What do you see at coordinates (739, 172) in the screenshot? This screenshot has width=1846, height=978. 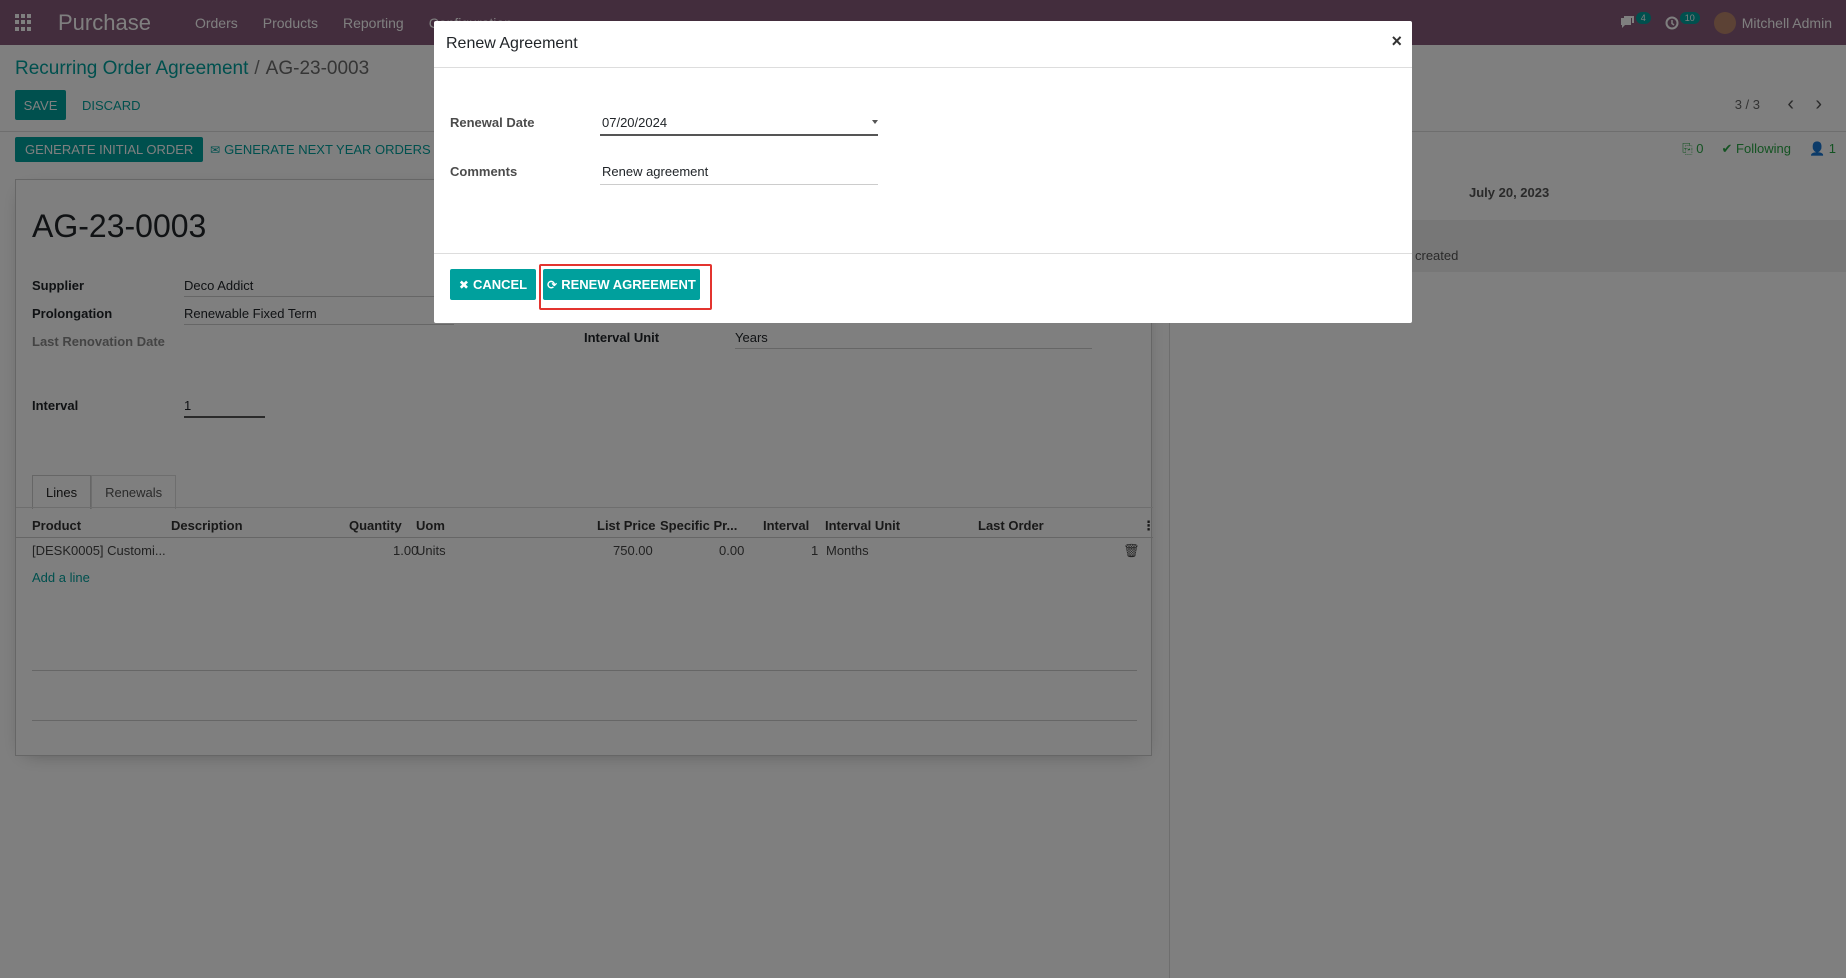 I see `comments-field: Renew agreement` at bounding box center [739, 172].